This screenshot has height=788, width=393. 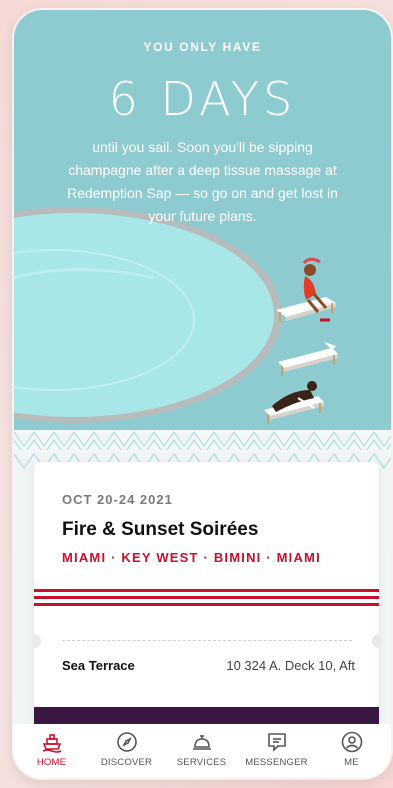 What do you see at coordinates (117, 499) in the screenshot?
I see `voyage-dates: OCT 20-24 2021` at bounding box center [117, 499].